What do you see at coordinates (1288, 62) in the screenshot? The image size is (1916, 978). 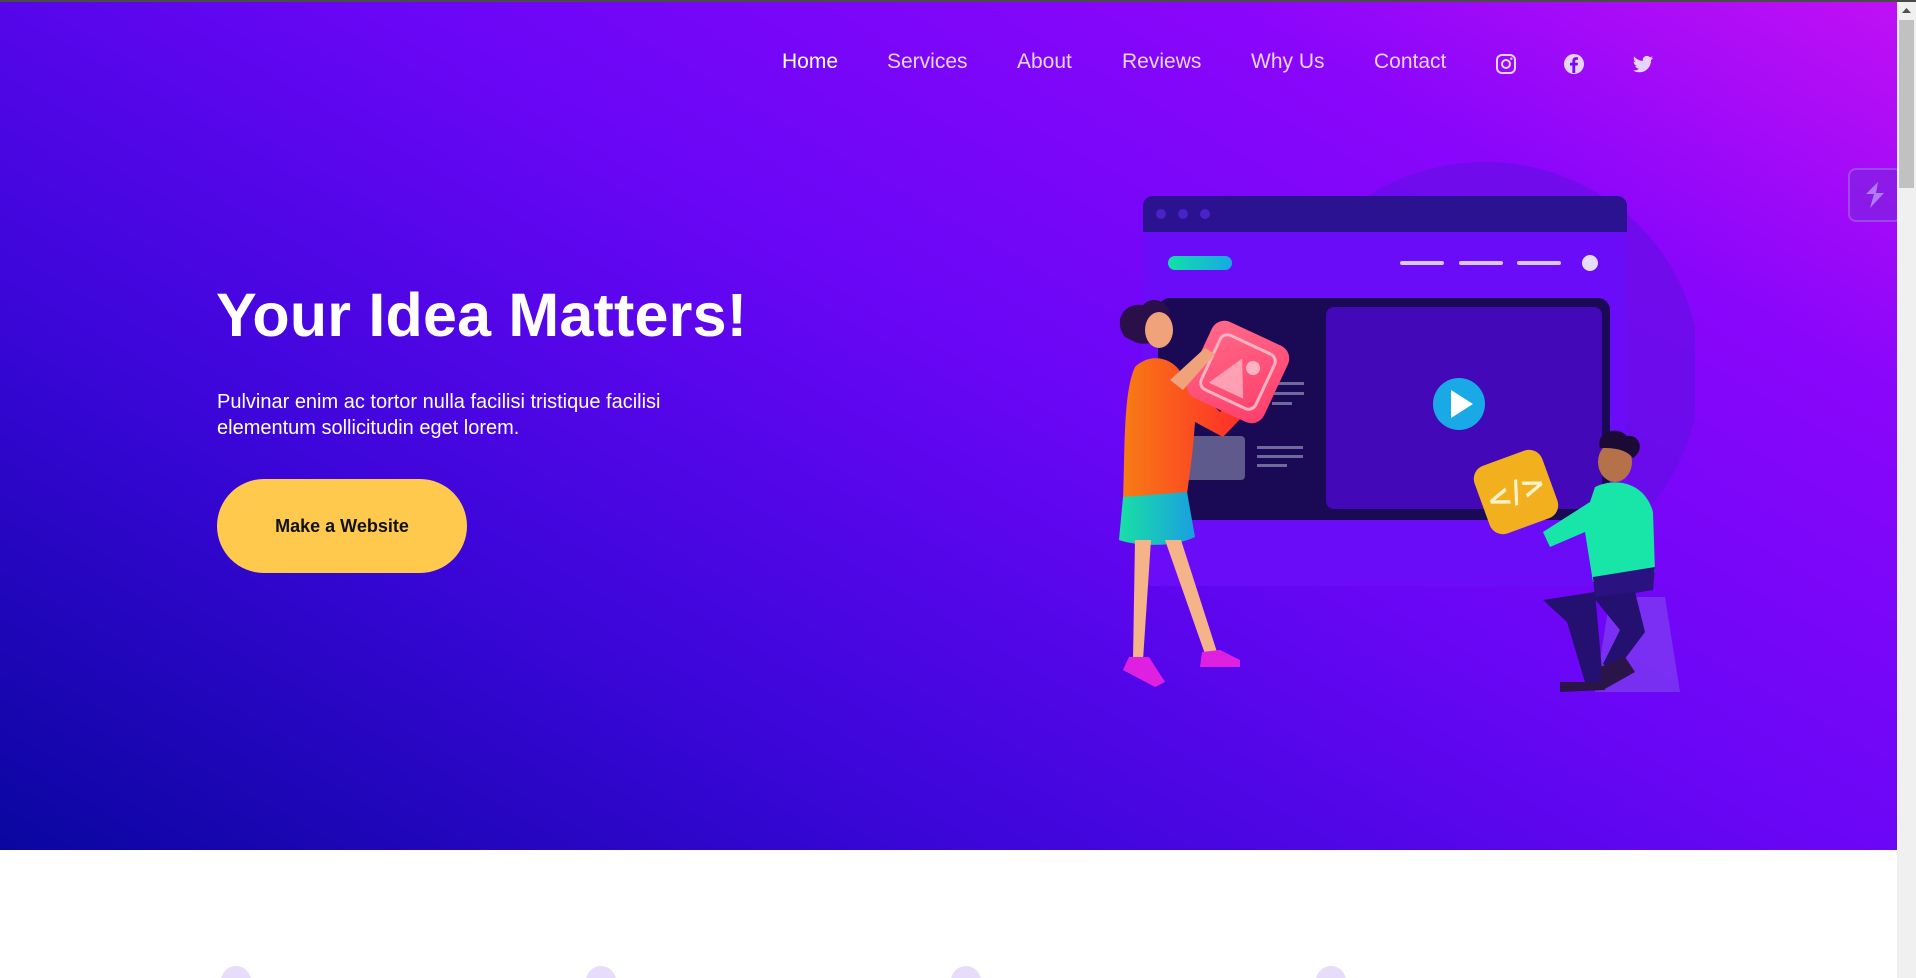 I see `nav-link-why-us: Why Us` at bounding box center [1288, 62].